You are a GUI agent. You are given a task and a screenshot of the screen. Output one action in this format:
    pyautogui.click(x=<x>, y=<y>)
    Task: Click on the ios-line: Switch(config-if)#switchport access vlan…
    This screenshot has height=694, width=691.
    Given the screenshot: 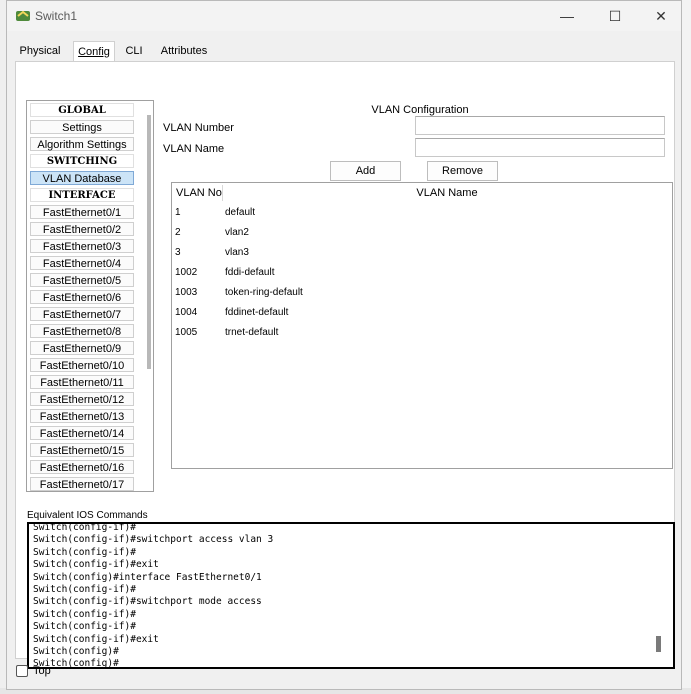 What is the action you would take?
    pyautogui.click(x=153, y=540)
    